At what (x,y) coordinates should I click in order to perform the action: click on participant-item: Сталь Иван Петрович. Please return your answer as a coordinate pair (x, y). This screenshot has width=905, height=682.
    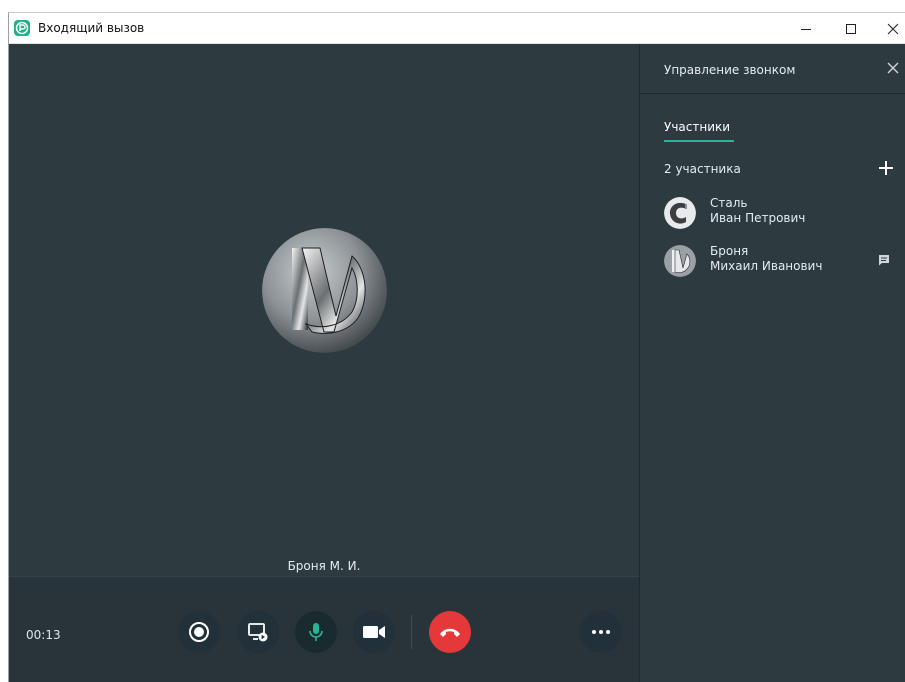
    Looking at the image, I should click on (784, 214).